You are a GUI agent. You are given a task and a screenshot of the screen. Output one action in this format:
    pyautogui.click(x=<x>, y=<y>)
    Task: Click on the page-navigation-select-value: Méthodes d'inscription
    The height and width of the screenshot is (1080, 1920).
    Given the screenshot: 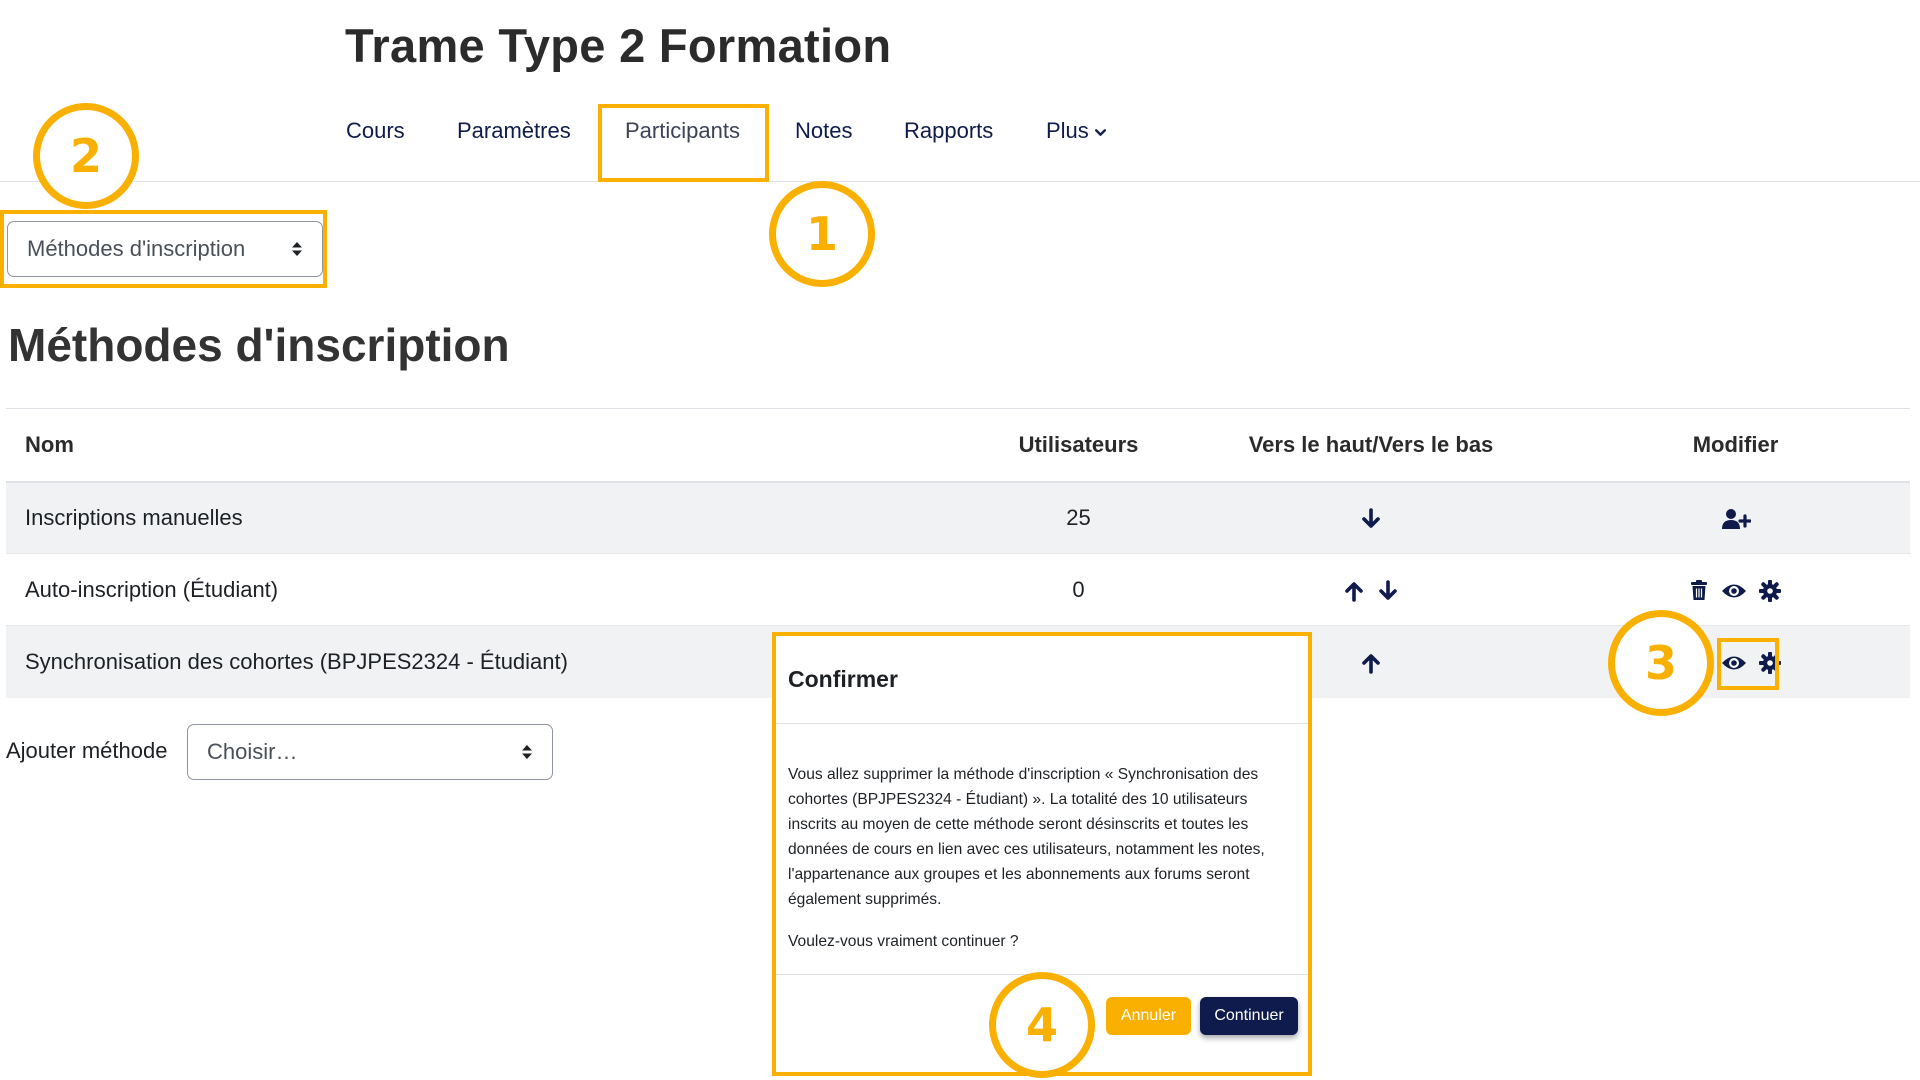 What is the action you would take?
    pyautogui.click(x=136, y=248)
    